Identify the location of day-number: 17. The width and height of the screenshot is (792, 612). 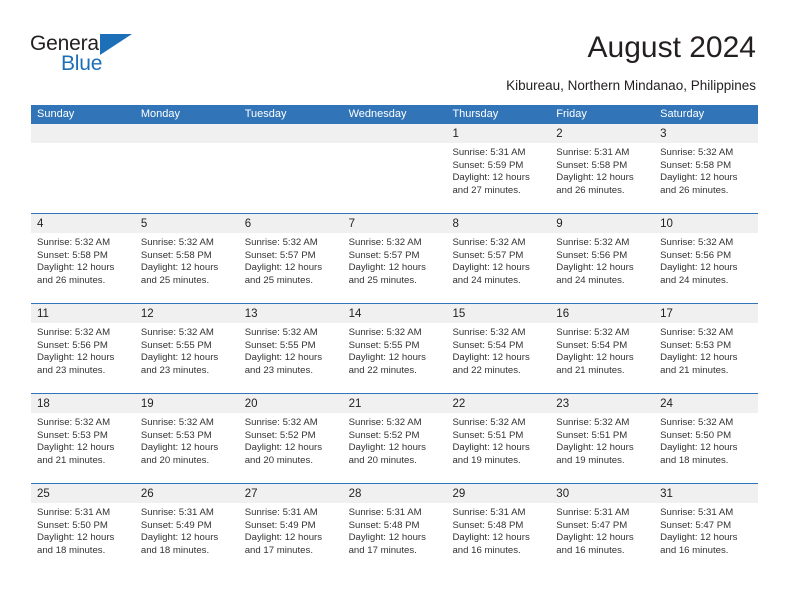
(666, 314).